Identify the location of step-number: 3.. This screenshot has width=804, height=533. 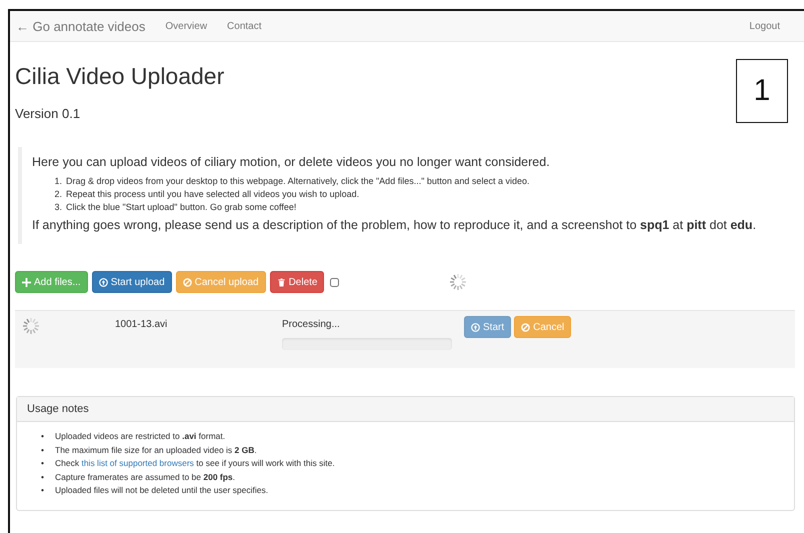
(57, 207).